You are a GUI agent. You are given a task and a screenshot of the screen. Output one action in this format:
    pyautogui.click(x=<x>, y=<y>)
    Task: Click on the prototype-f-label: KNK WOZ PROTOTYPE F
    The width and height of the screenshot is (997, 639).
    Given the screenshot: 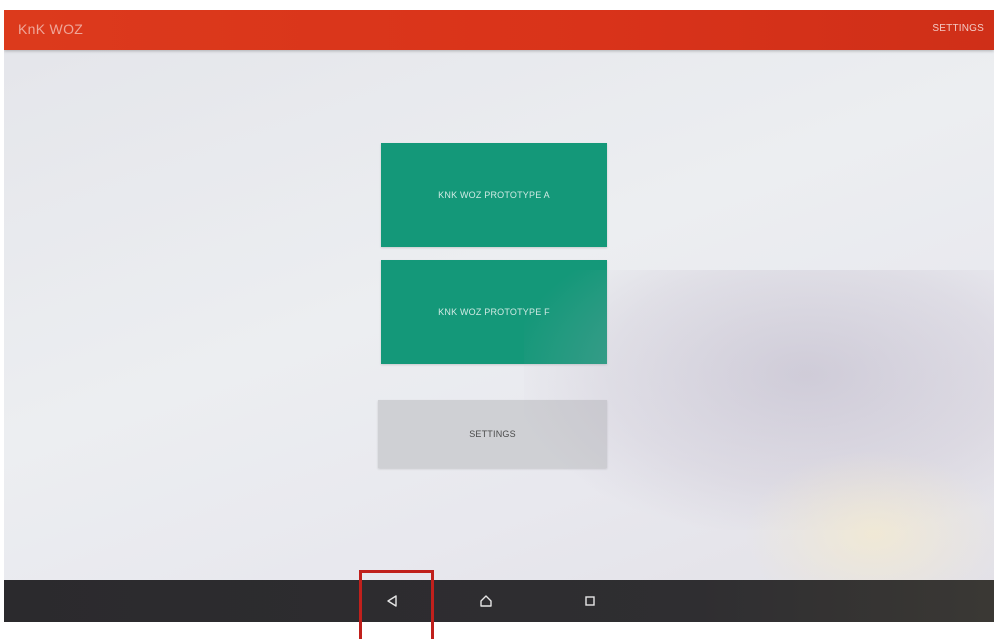 What is the action you would take?
    pyautogui.click(x=494, y=312)
    